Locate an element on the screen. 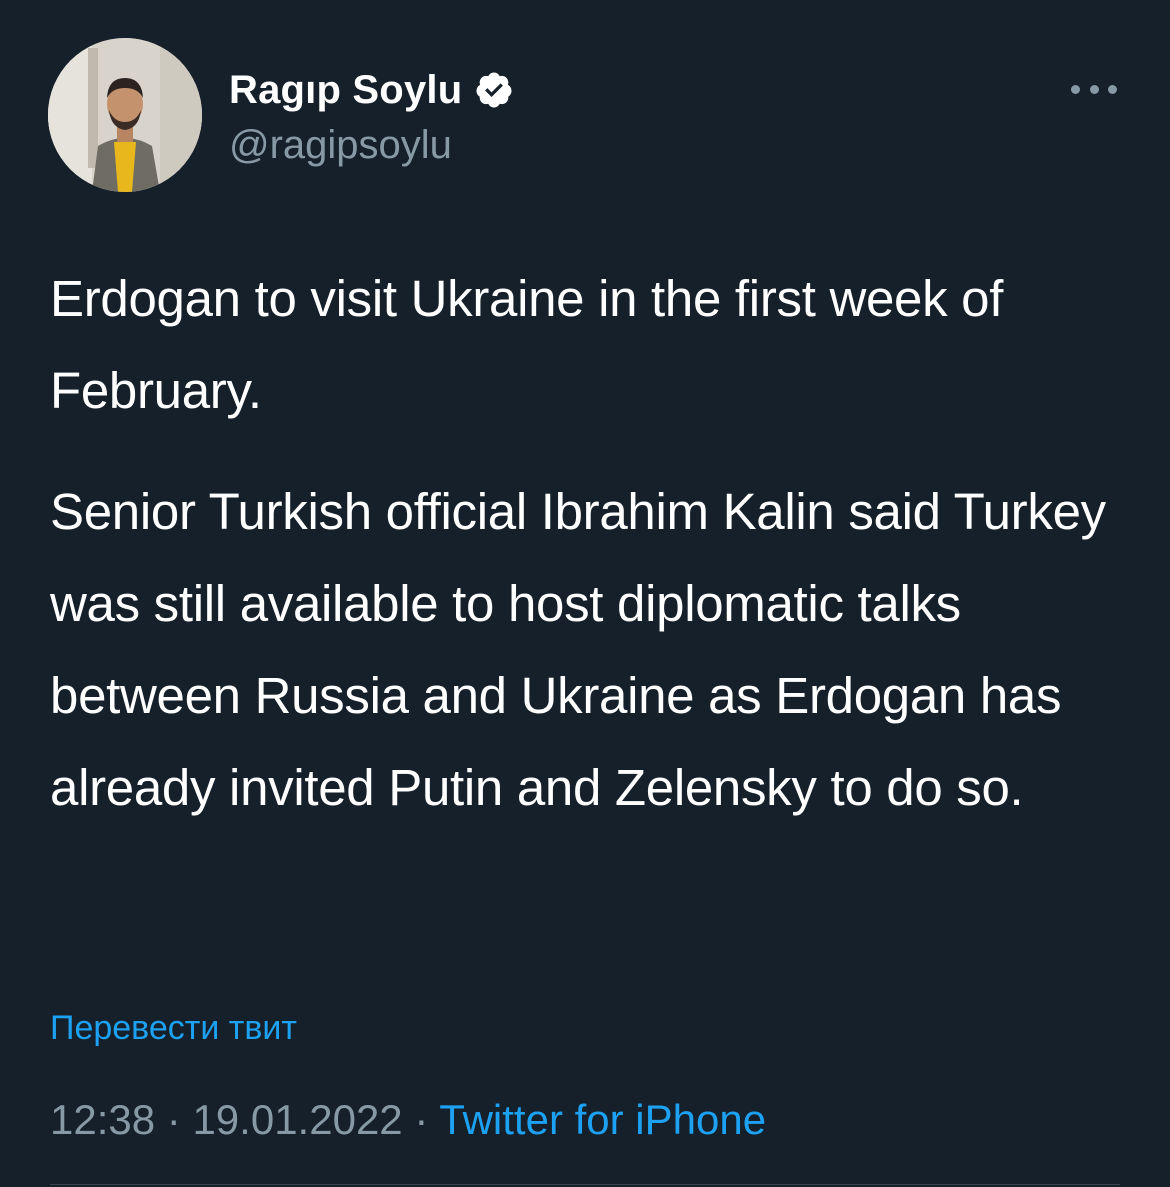 The image size is (1170, 1187). tweet-time: 12:38 is located at coordinates (102, 1119).